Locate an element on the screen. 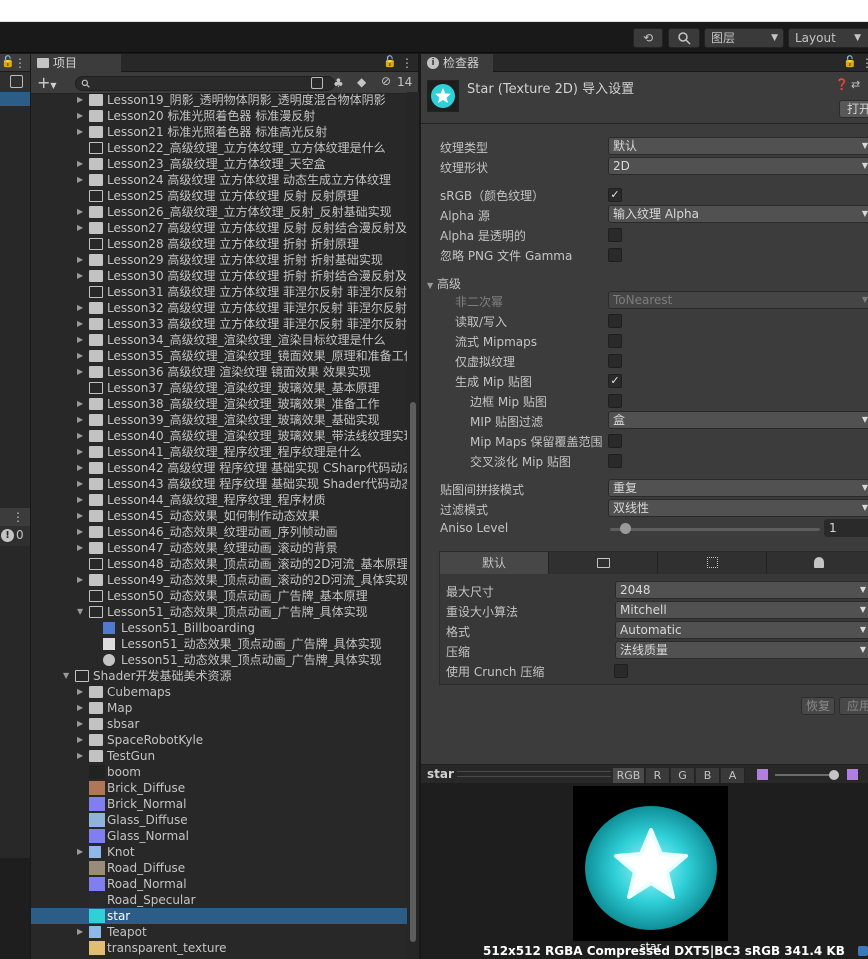  folder-row: ▶ Lesson47_动态效果_纹理动画_滚动的背景 is located at coordinates (219, 548).